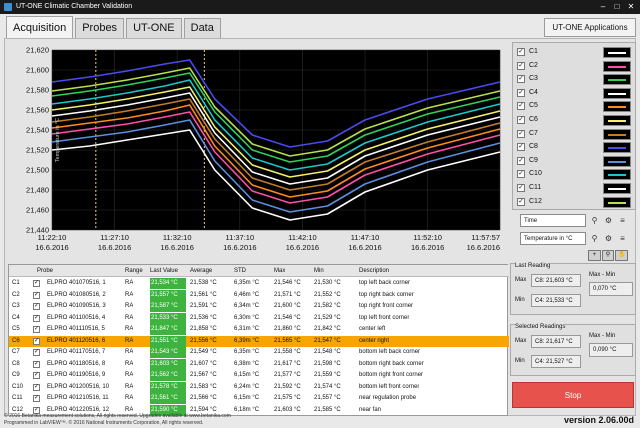 This screenshot has height=428, width=640. I want to click on zoom-tool-icon: ⚲, so click(608, 255).